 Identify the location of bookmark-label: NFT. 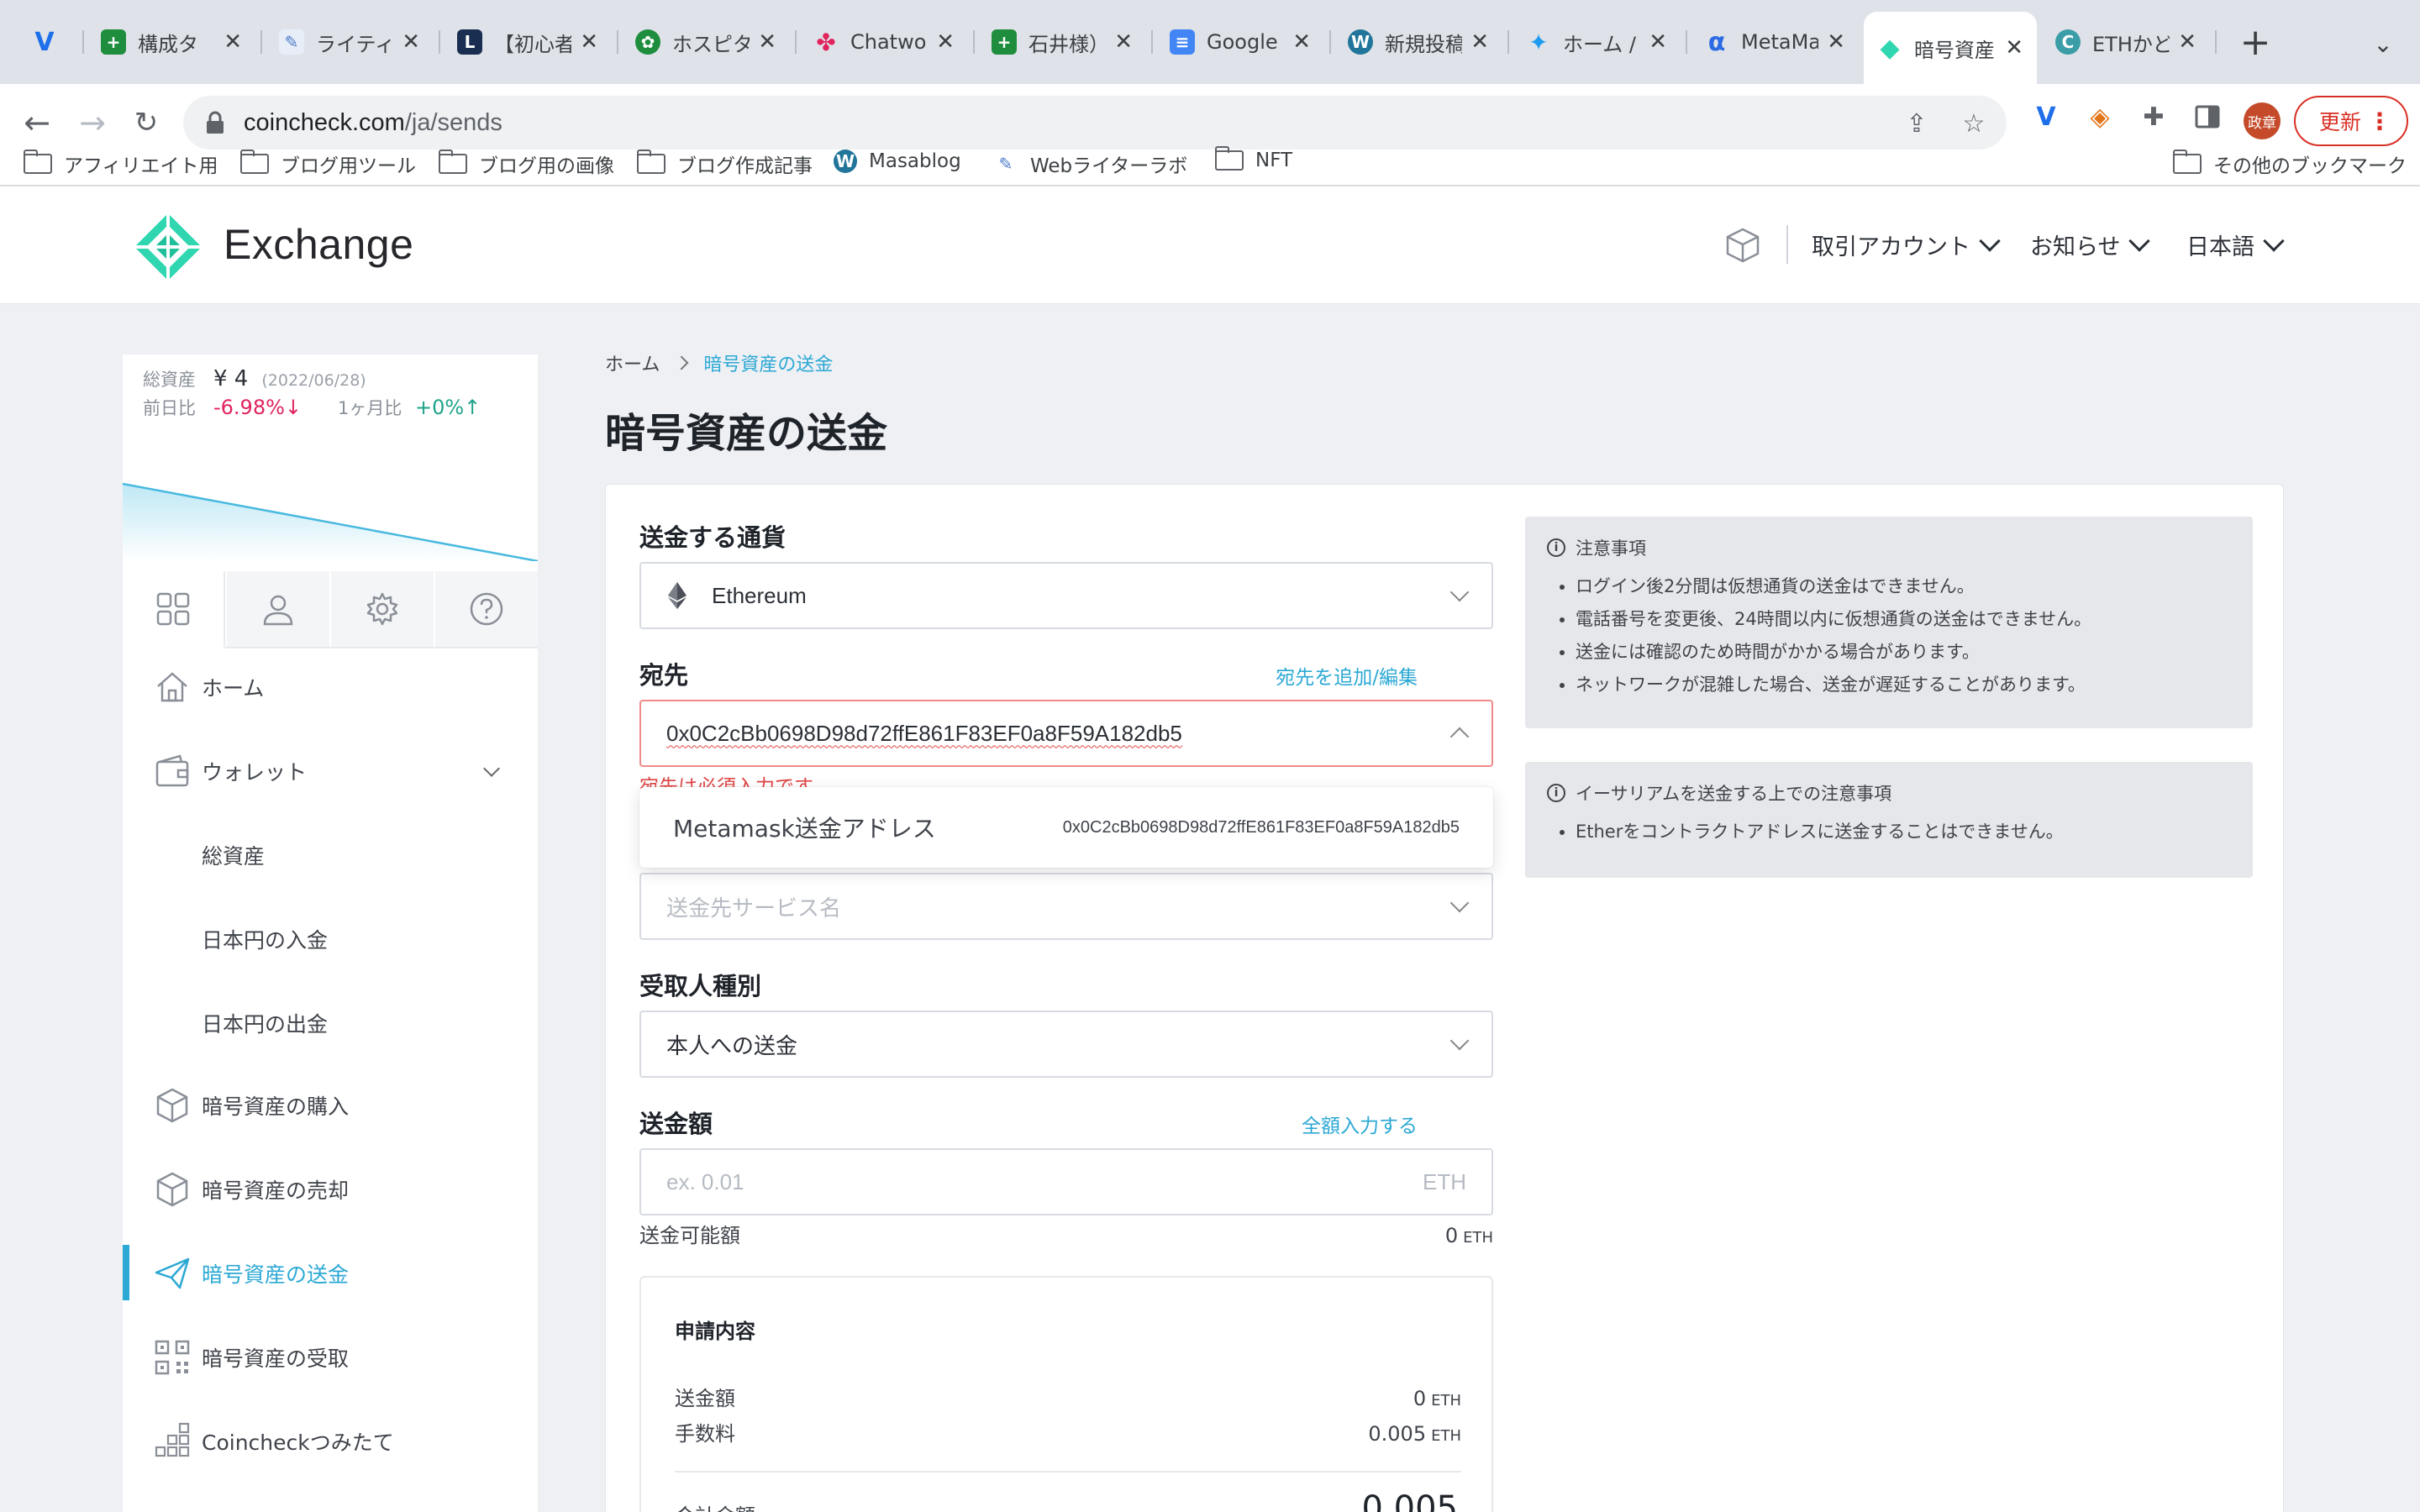
(1274, 160).